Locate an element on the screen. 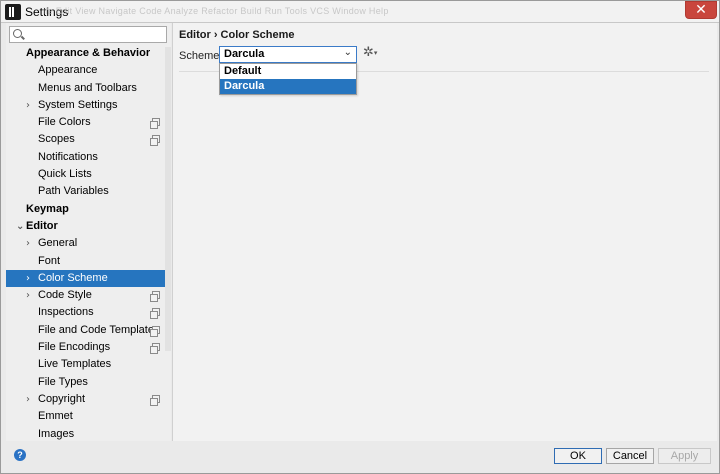 Image resolution: width=720 pixels, height=474 pixels. sidebar-item: Notifications is located at coordinates (88, 157).